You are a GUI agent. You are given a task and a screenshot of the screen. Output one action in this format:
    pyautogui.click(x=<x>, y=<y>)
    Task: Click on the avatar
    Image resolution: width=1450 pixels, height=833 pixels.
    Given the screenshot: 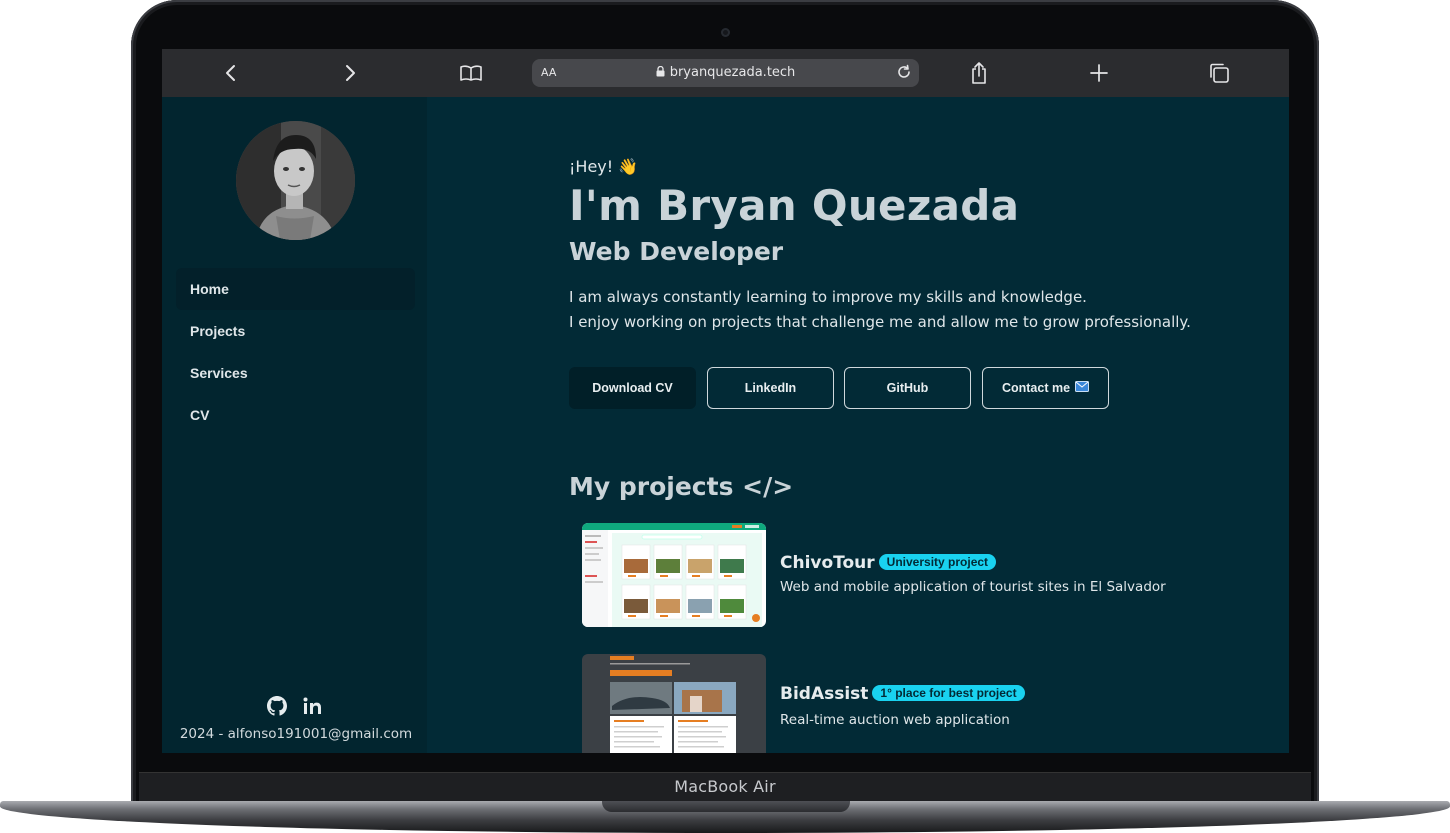 What is the action you would take?
    pyautogui.click(x=295, y=180)
    